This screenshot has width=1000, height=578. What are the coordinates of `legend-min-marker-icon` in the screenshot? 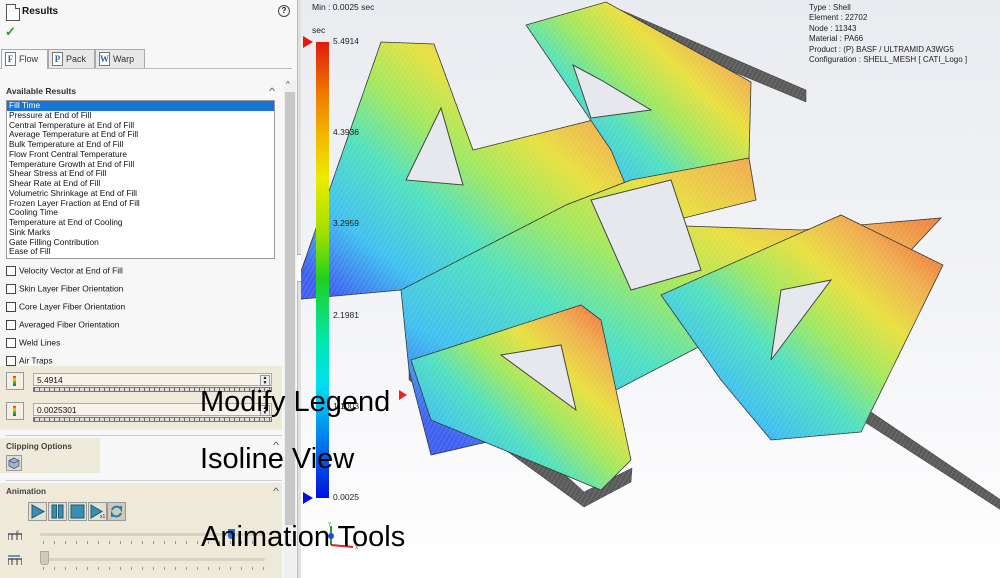 It's located at (308, 498).